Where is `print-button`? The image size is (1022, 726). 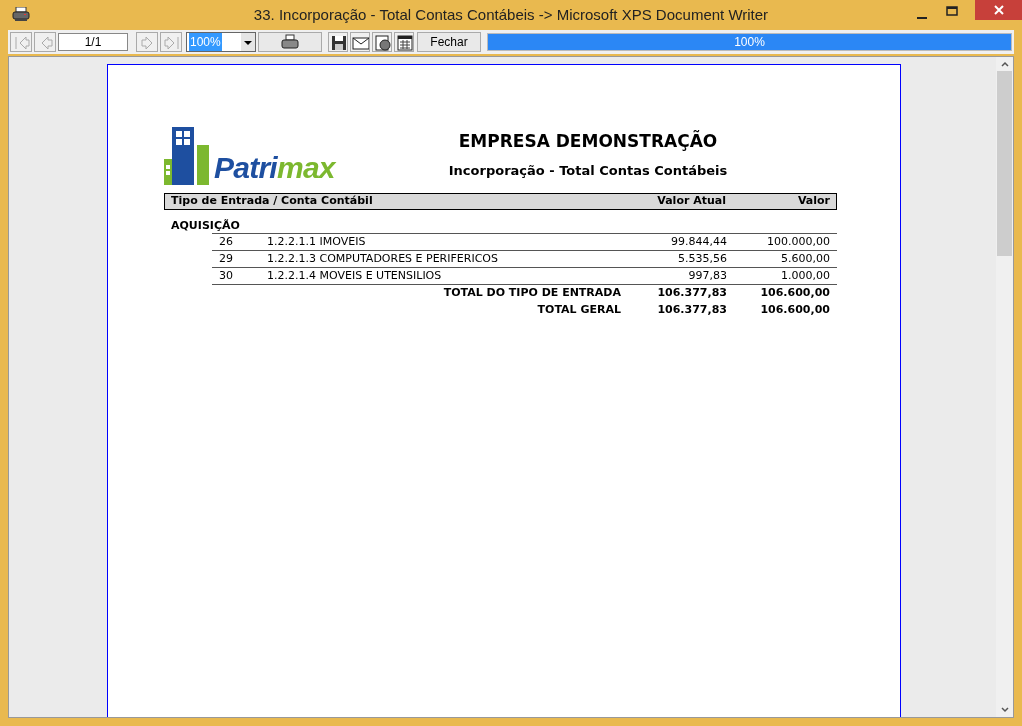 print-button is located at coordinates (290, 42).